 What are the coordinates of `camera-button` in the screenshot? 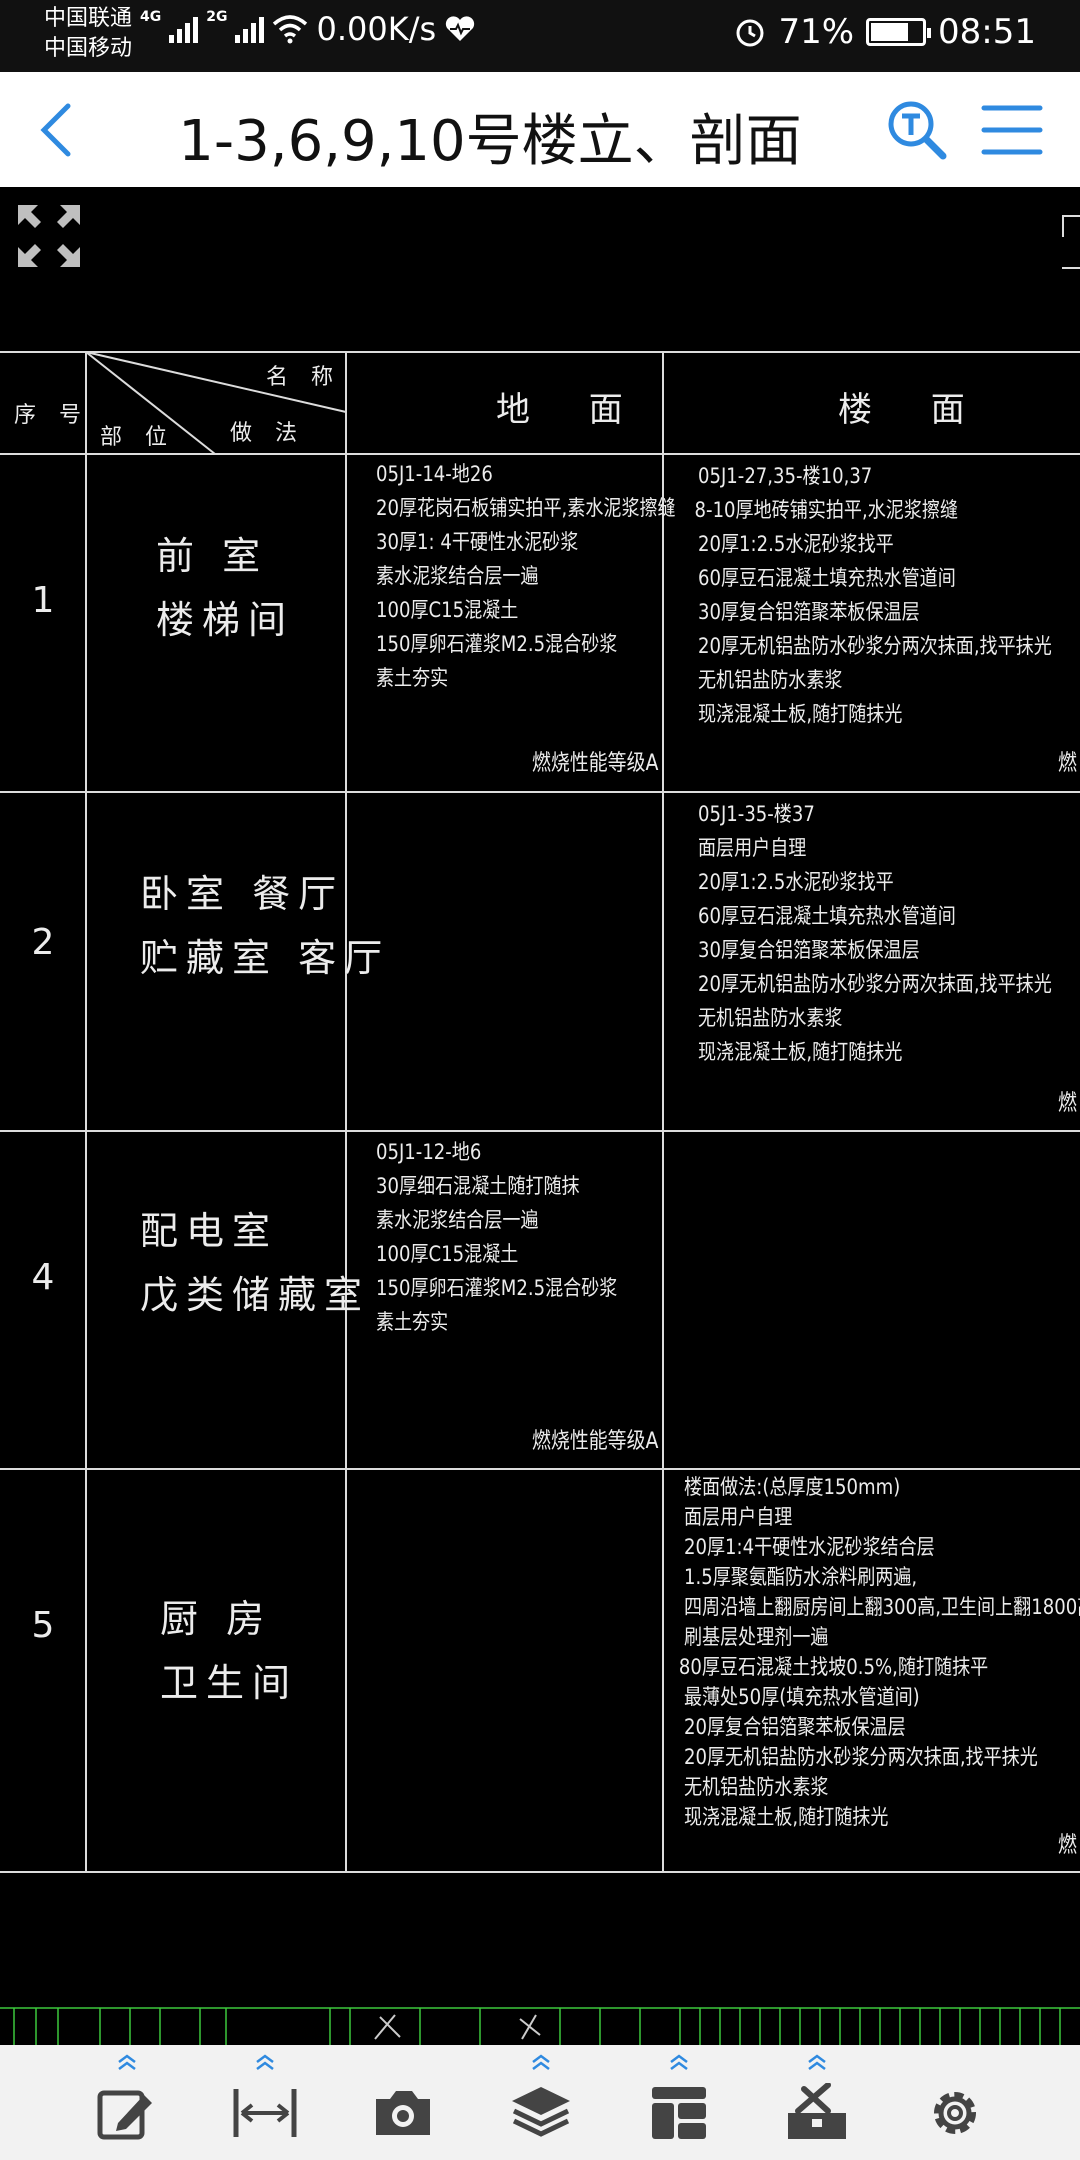 It's located at (403, 2105).